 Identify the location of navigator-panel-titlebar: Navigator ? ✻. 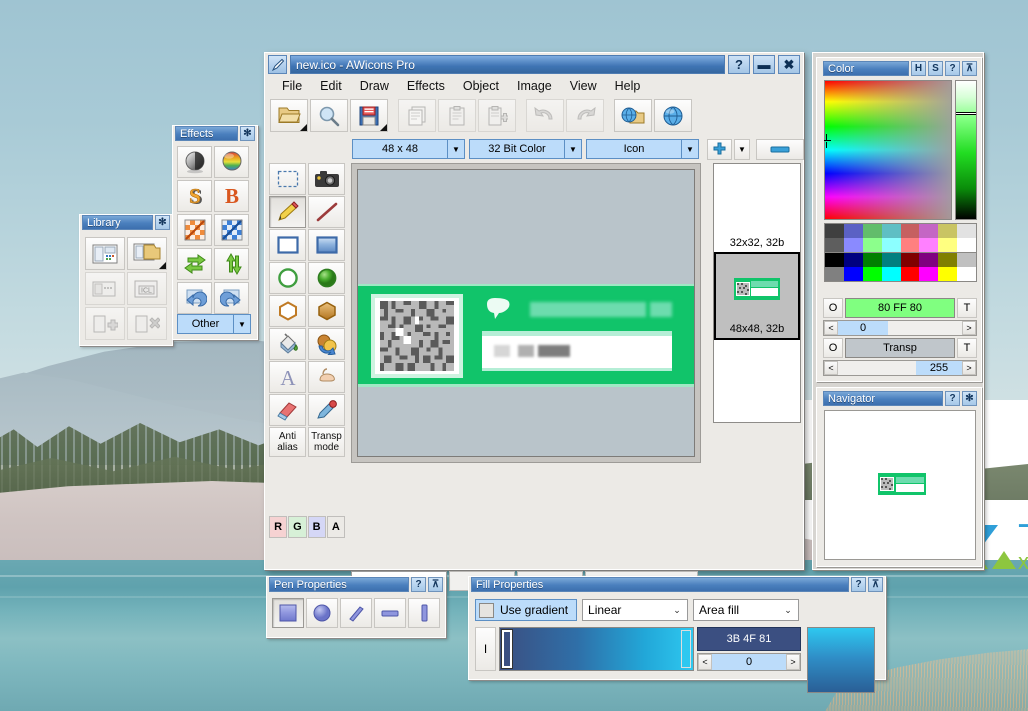
(900, 398).